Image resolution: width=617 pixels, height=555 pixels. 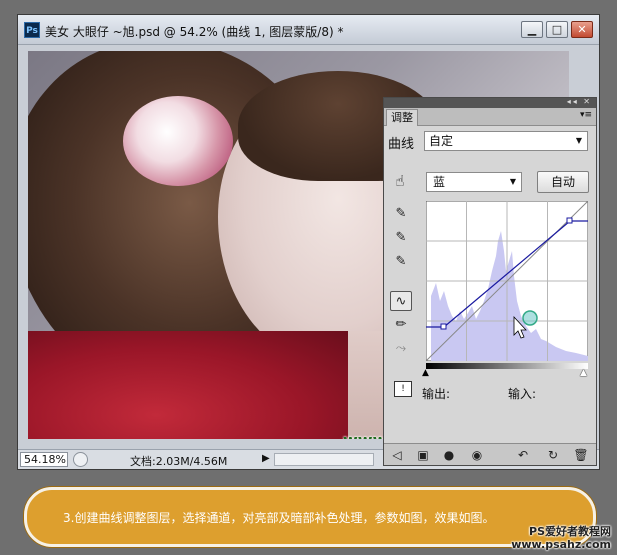 I want to click on window-controls: ▁ □ ✕, so click(x=557, y=29).